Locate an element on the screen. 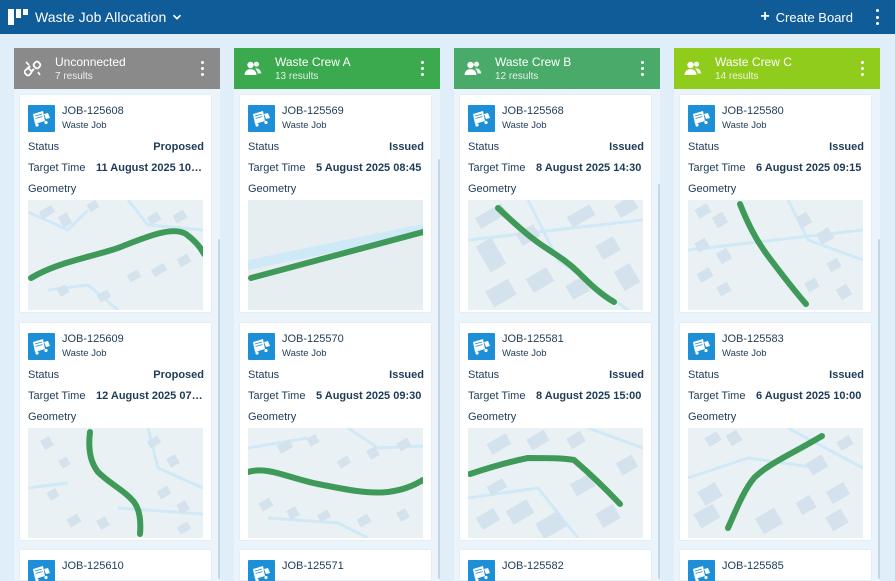  board-selector: Waste Job Allocation is located at coordinates (108, 17).